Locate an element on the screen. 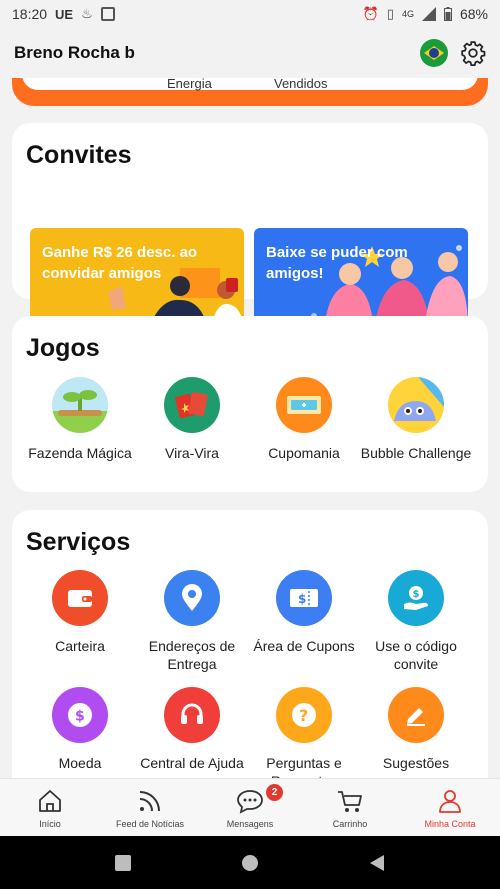  games-title: Jogos is located at coordinates (63, 348).